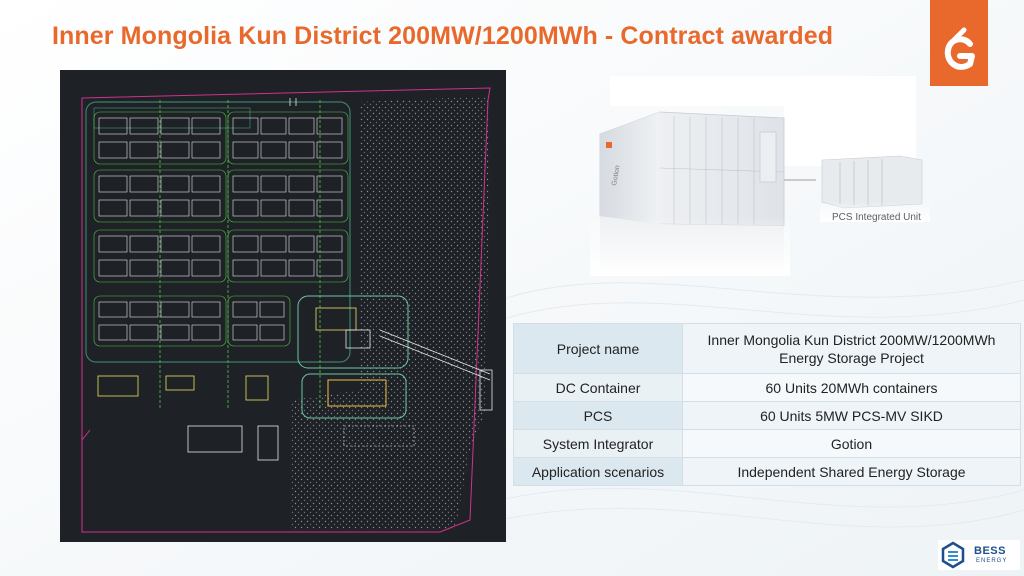 The width and height of the screenshot is (1024, 576). I want to click on gotion-logo, so click(959, 43).